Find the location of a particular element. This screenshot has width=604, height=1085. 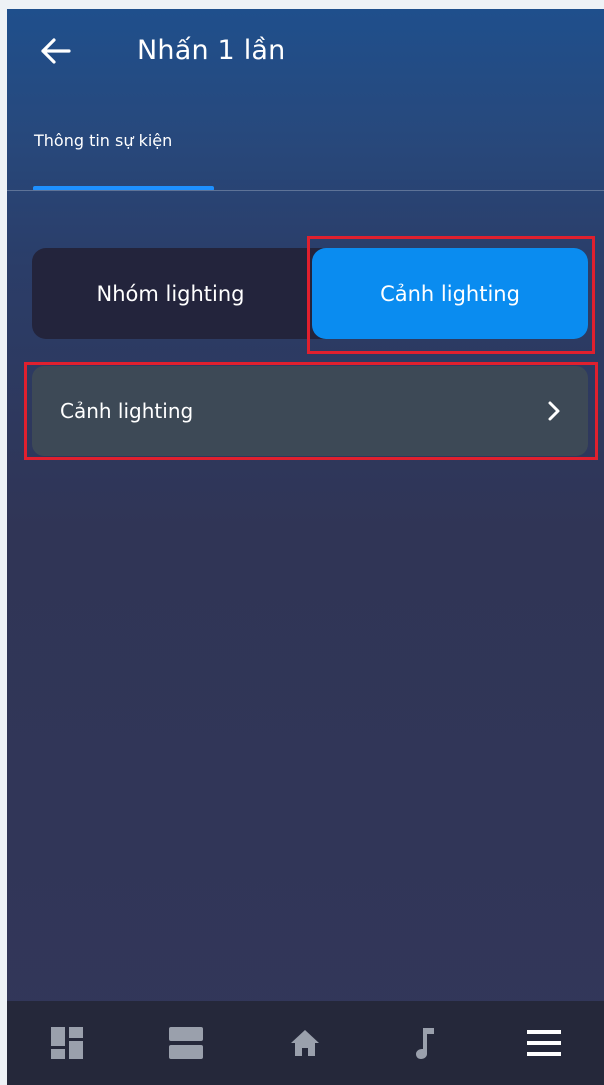

nav-menu is located at coordinates (544, 1043).